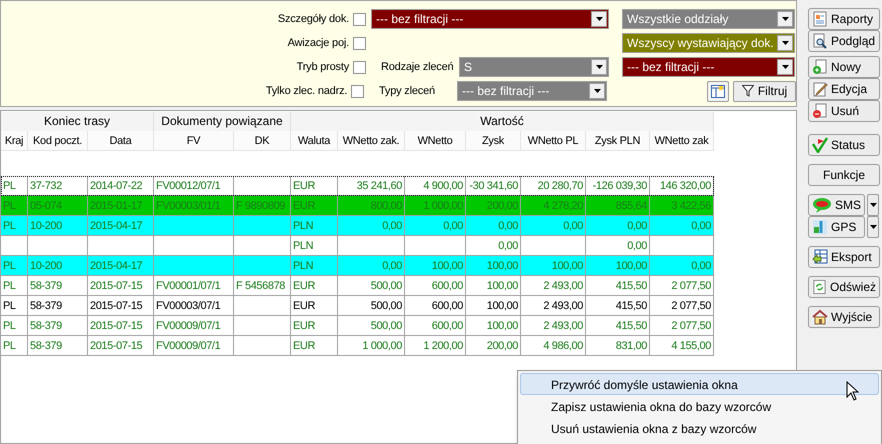 Image resolution: width=882 pixels, height=444 pixels. I want to click on table-cell: FV00003/07/1, so click(194, 305).